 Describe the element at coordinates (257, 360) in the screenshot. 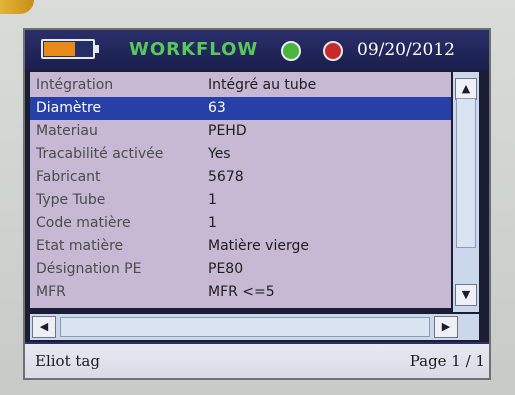

I see `status-footer: Eliot tag Page 1 / 1` at that location.